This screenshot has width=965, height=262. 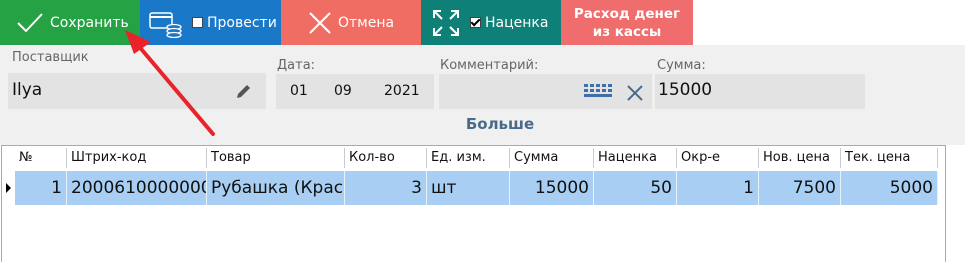 What do you see at coordinates (635, 158) in the screenshot?
I see `col-header-markup: Наценка` at bounding box center [635, 158].